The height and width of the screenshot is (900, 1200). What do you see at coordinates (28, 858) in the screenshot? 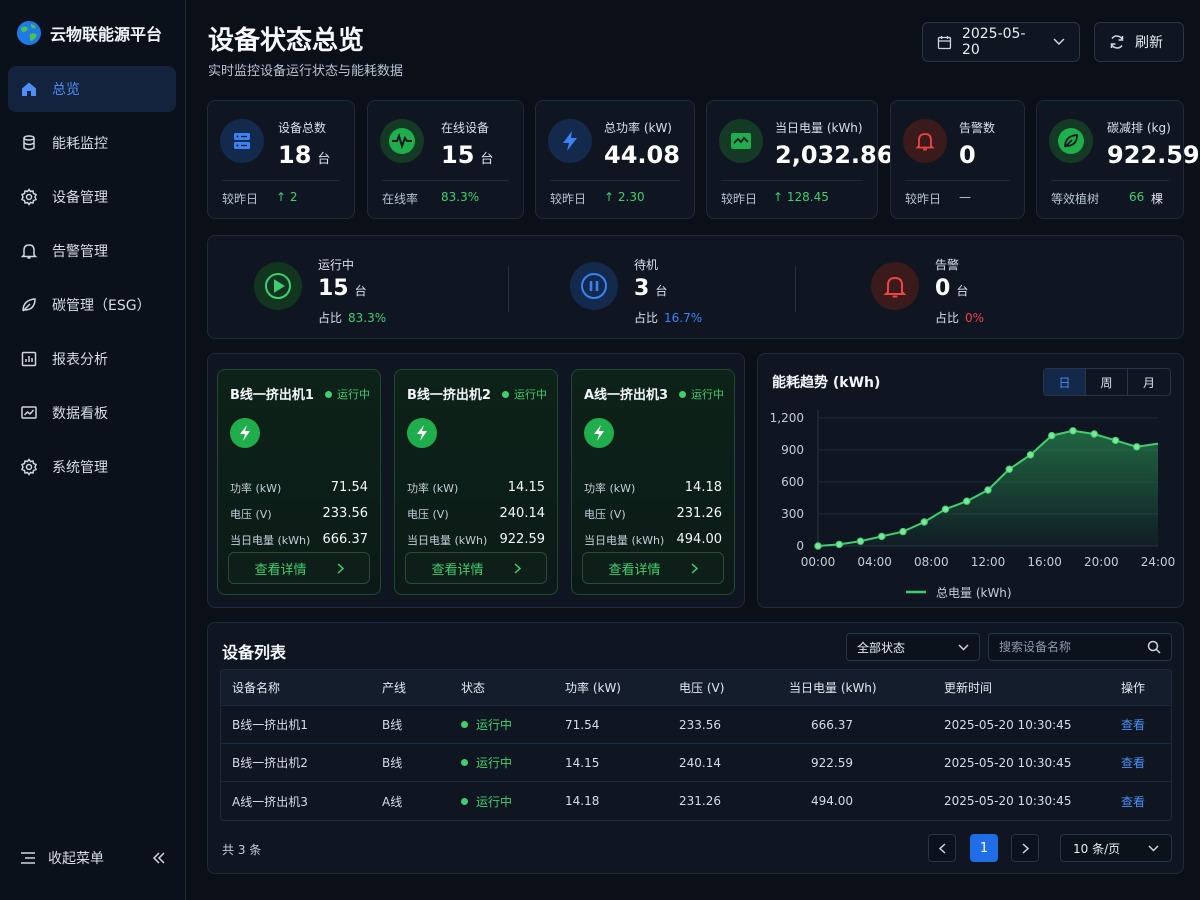
I see `menu-collapse-icon` at bounding box center [28, 858].